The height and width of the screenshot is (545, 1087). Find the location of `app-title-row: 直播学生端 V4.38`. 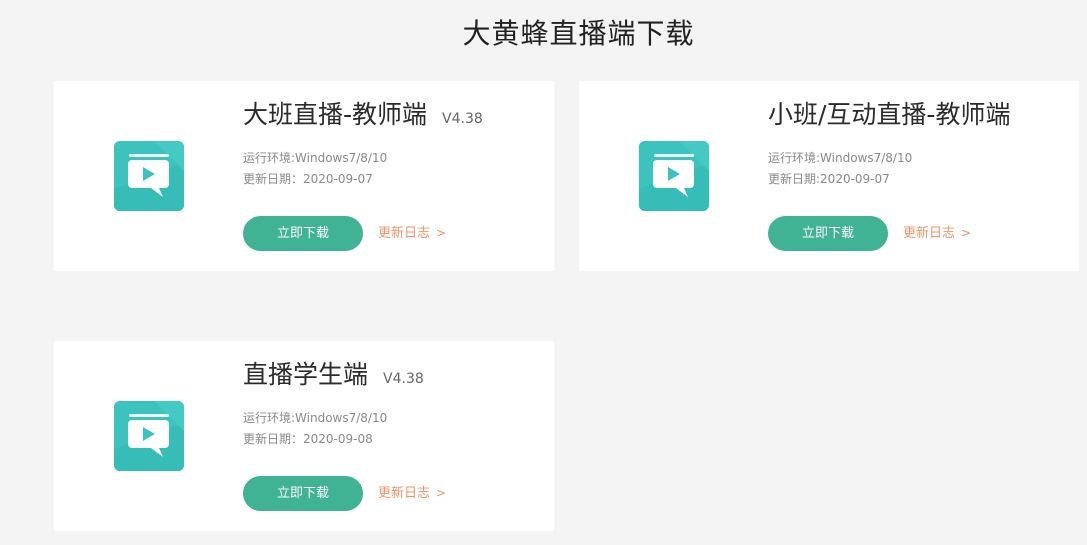

app-title-row: 直播学生端 V4.38 is located at coordinates (333, 375).